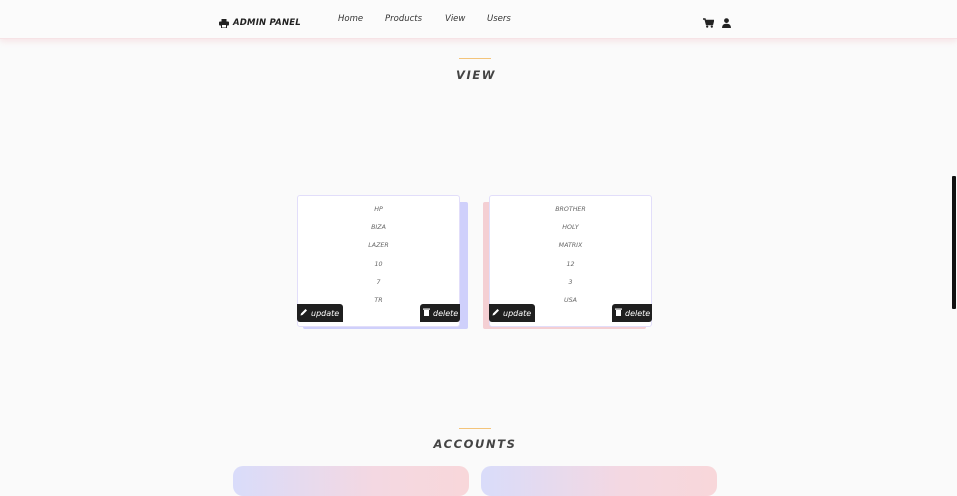 Image resolution: width=957 pixels, height=496 pixels. What do you see at coordinates (378, 227) in the screenshot?
I see `card-field-name: BIZA` at bounding box center [378, 227].